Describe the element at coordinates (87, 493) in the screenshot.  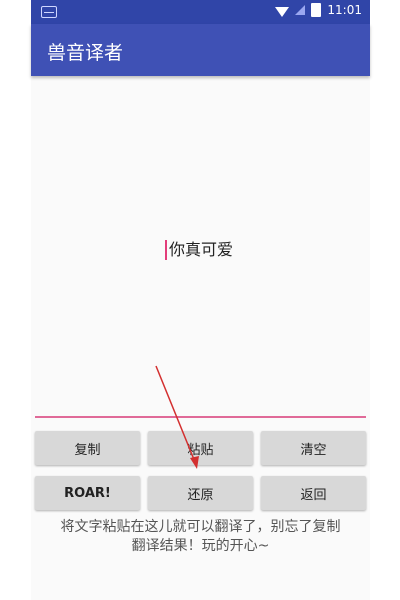
I see `roar-button: ROAR!` at that location.